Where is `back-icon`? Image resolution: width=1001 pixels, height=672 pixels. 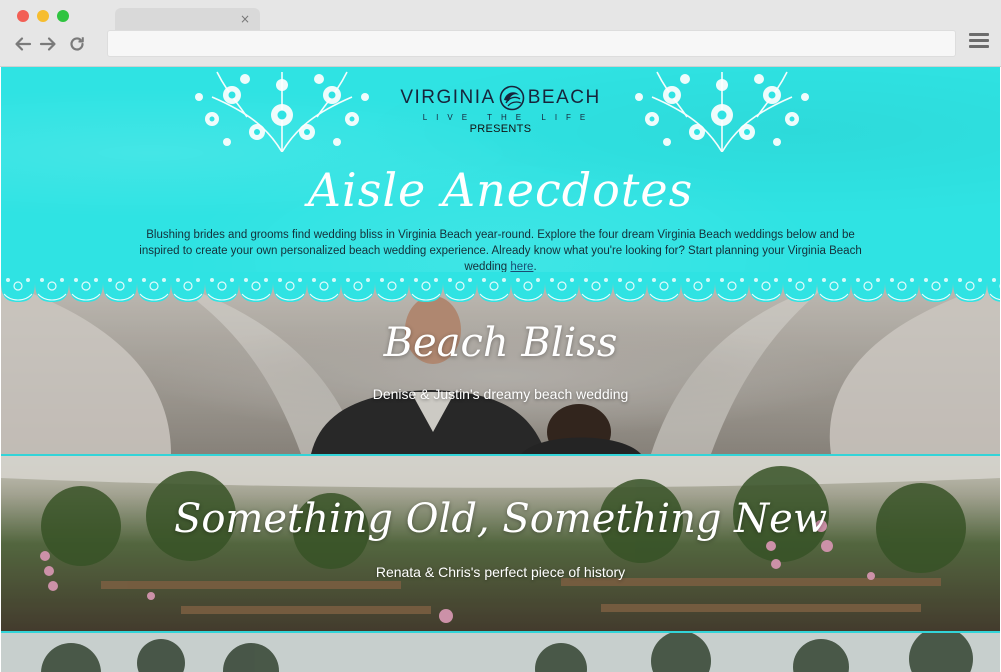
back-icon is located at coordinates (23, 44).